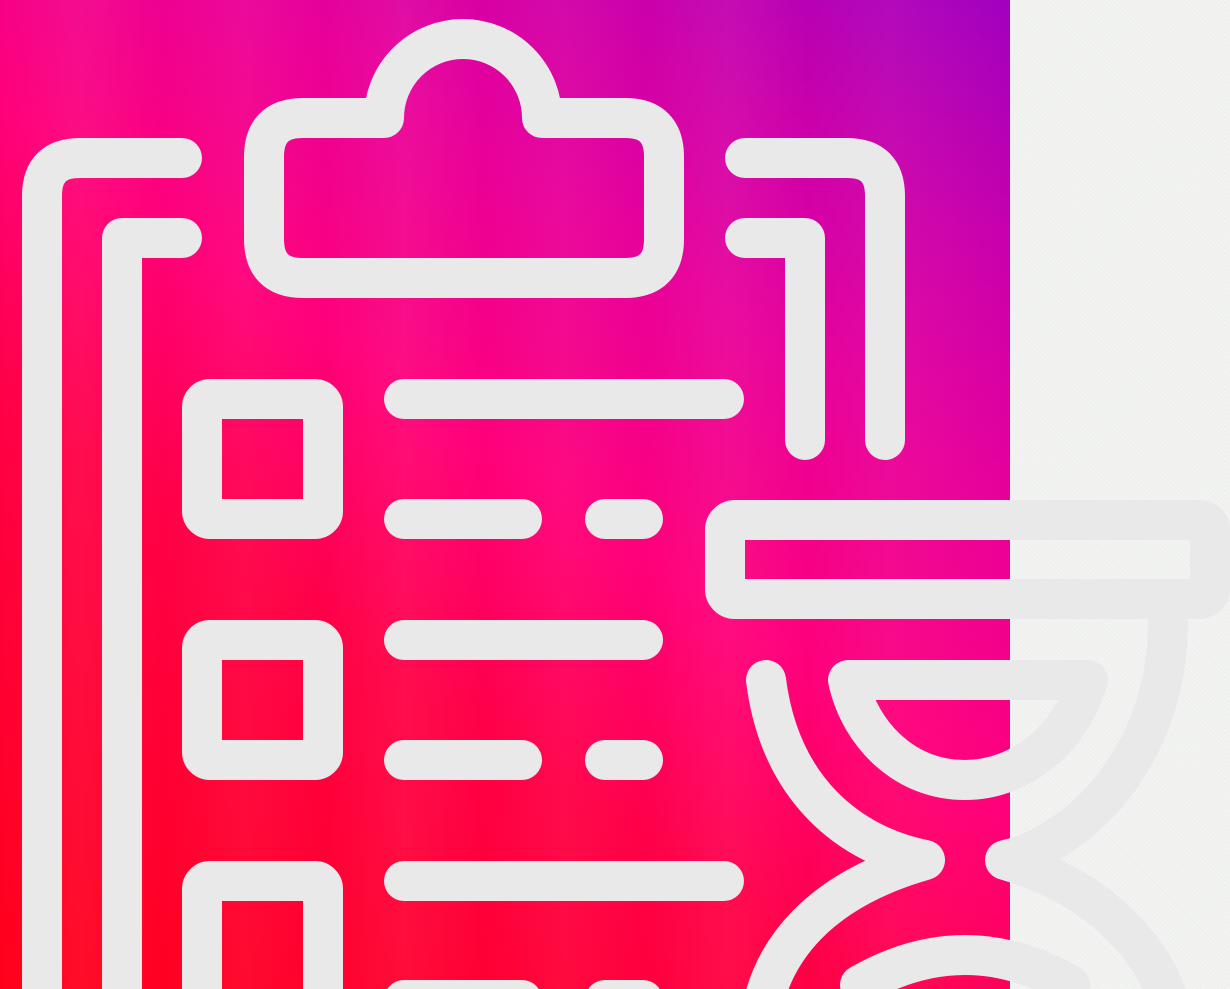 The height and width of the screenshot is (989, 1230). Describe the element at coordinates (965, 962) in the screenshot. I see `hourglass-bottom-sand-icon` at that location.